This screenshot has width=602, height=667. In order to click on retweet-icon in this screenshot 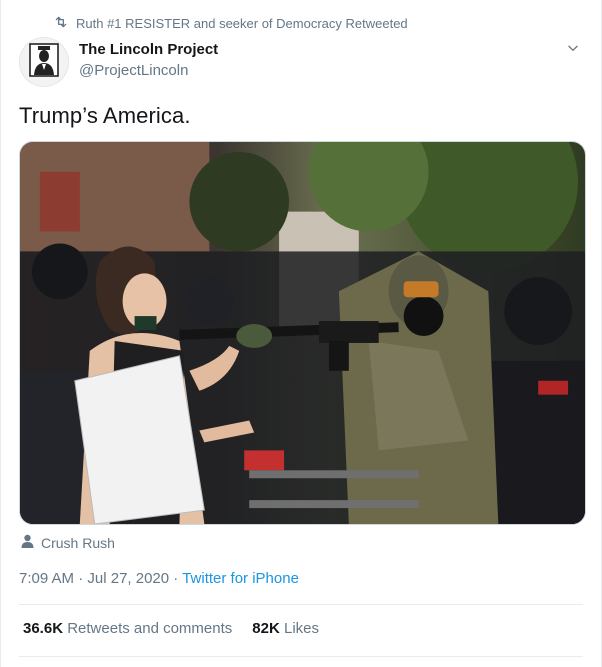, I will do `click(61, 23)`.